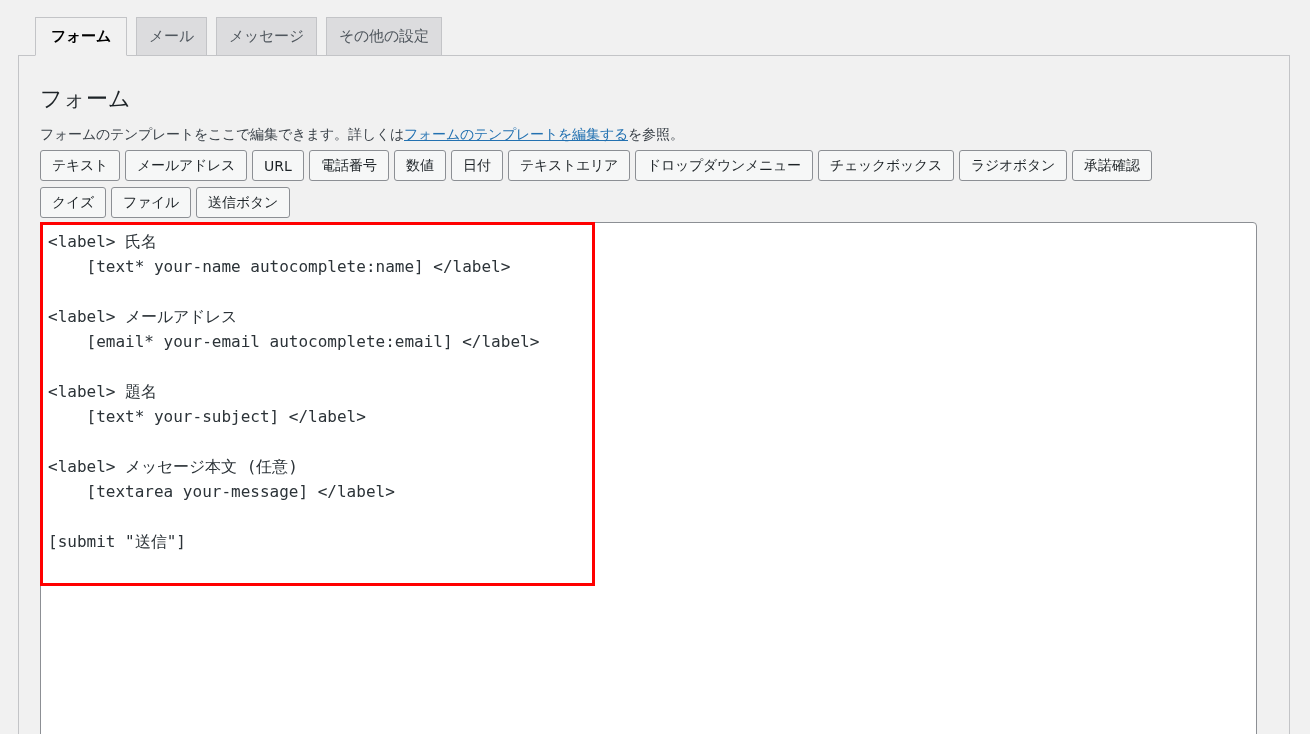 The image size is (1310, 734). Describe the element at coordinates (384, 36) in the screenshot. I see `tab: その他の設定` at that location.